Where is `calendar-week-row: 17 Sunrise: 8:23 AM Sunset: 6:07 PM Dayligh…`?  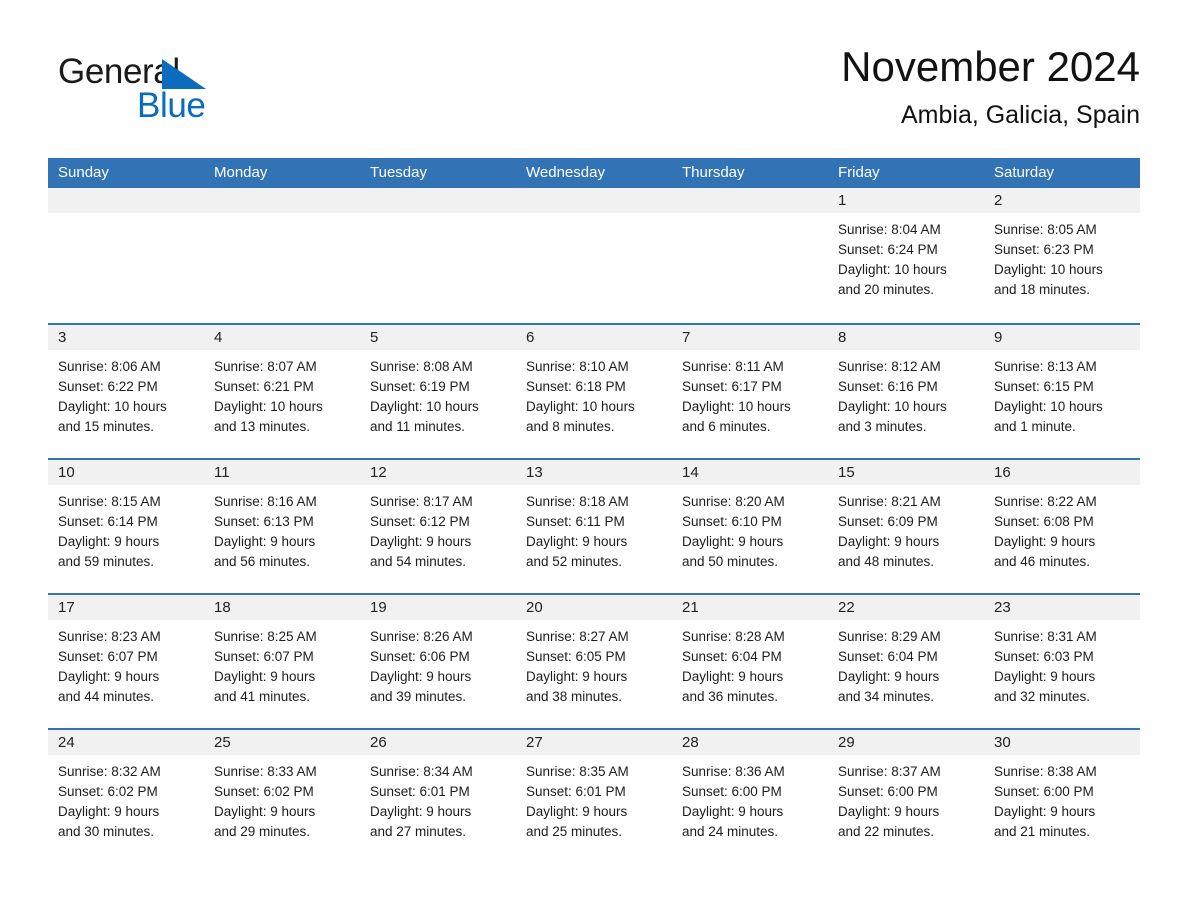 calendar-week-row: 17 Sunrise: 8:23 AM Sunset: 6:07 PM Dayligh… is located at coordinates (594, 660).